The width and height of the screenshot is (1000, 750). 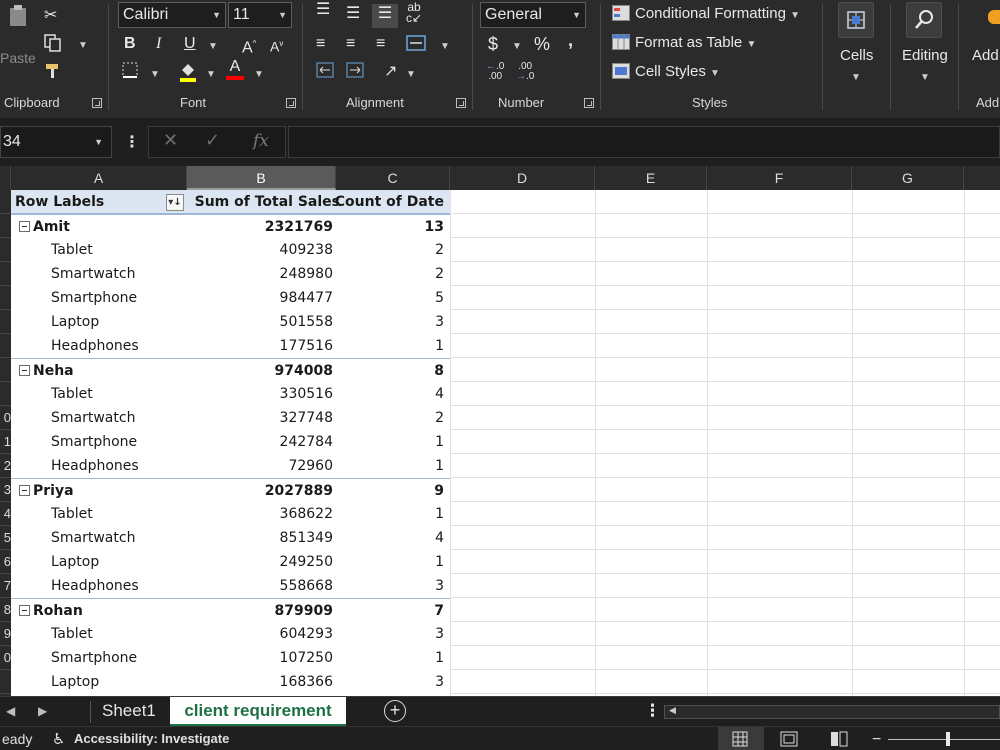 What do you see at coordinates (42, 712) in the screenshot?
I see `scroll-right-icon: ▶` at bounding box center [42, 712].